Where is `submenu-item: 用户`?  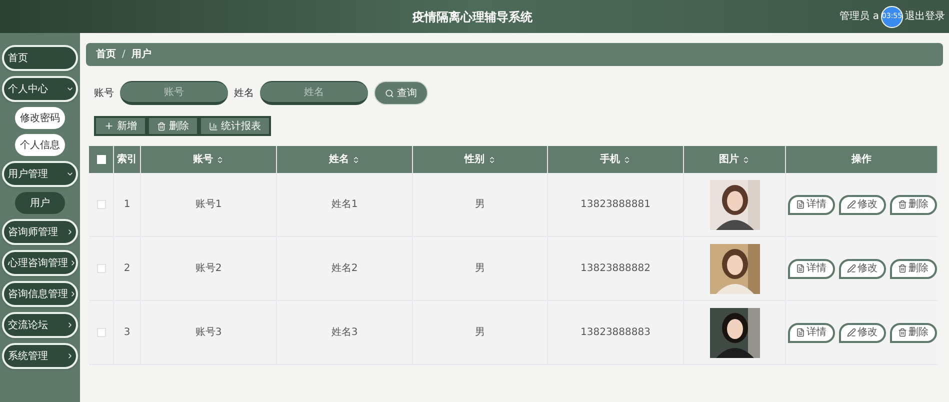 submenu-item: 用户 is located at coordinates (40, 203).